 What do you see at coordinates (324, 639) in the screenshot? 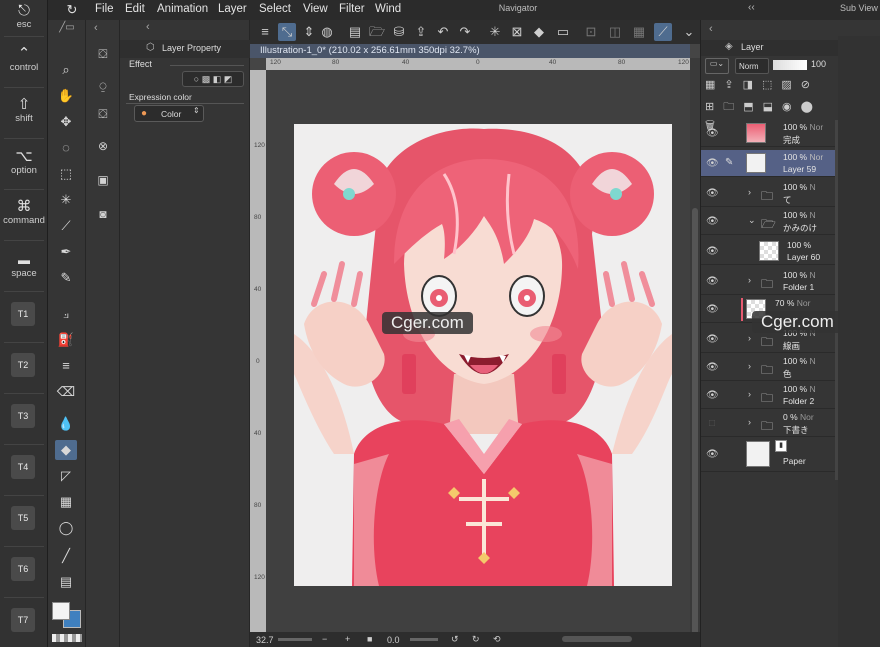
I see `zoom-out-icon: −` at bounding box center [324, 639].